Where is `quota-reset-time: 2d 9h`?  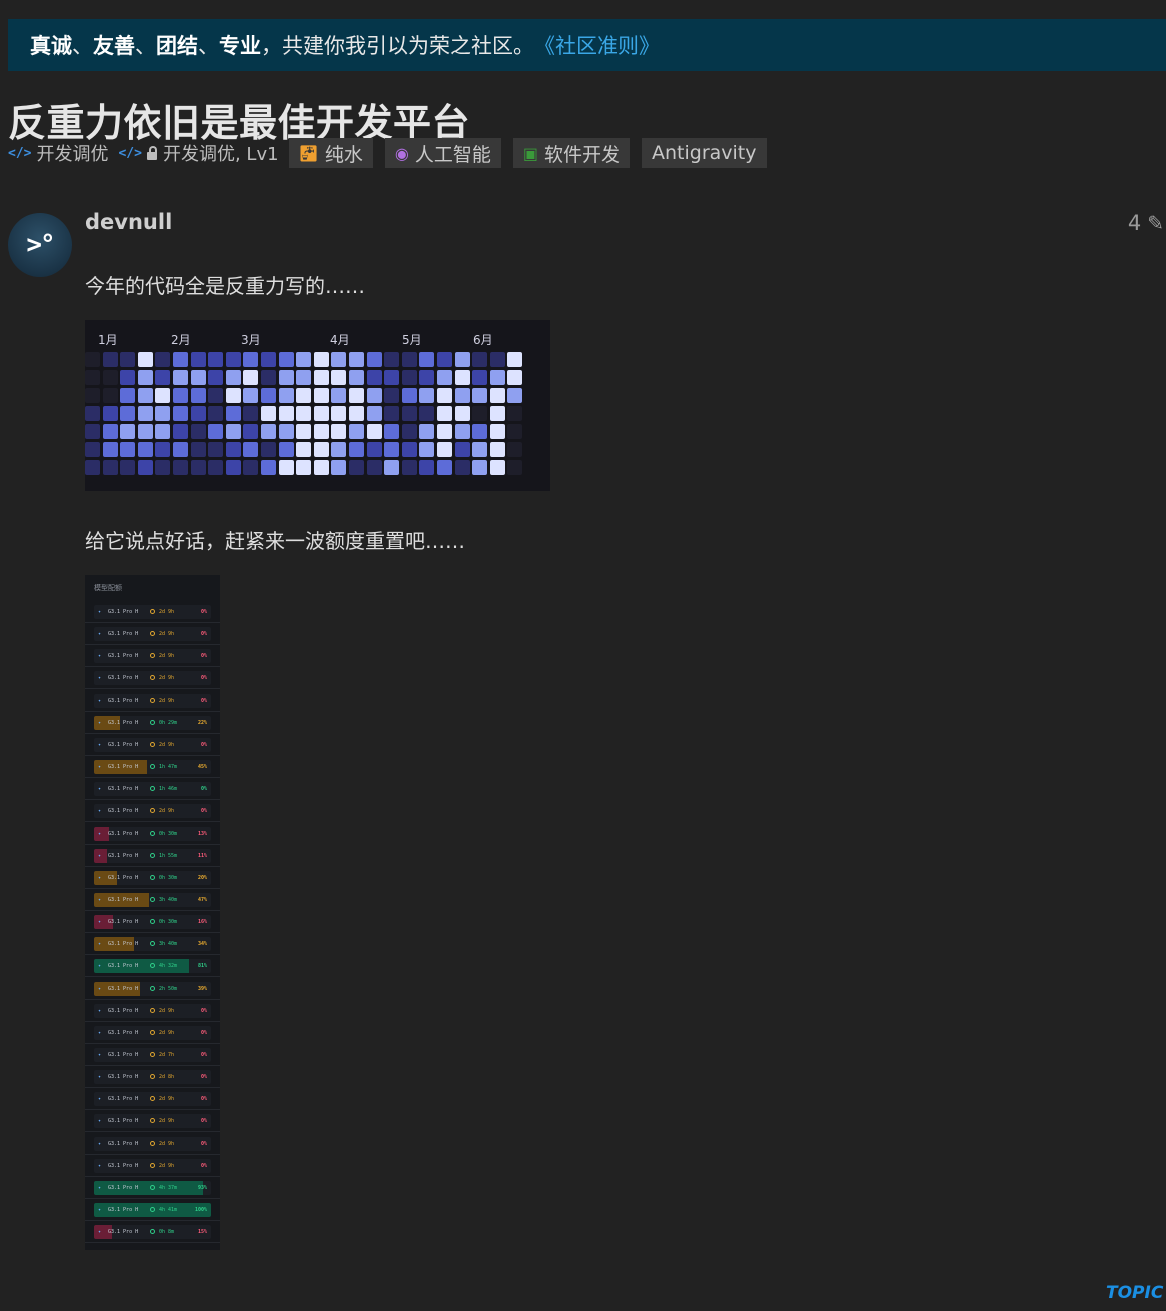
quota-reset-time: 2d 9h is located at coordinates (167, 656).